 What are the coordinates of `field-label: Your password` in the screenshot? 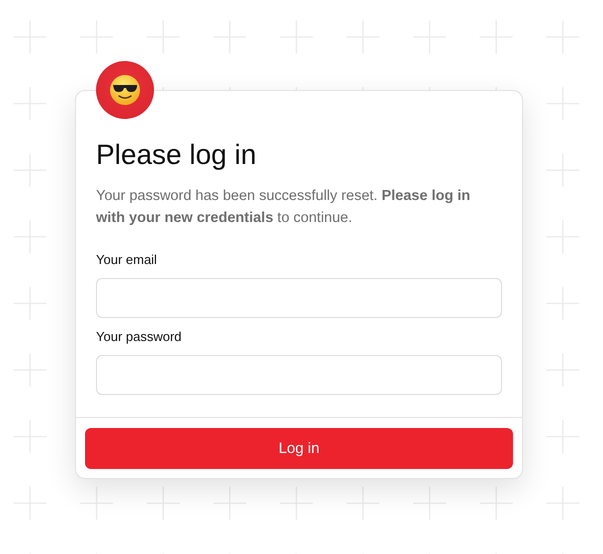 It's located at (139, 337).